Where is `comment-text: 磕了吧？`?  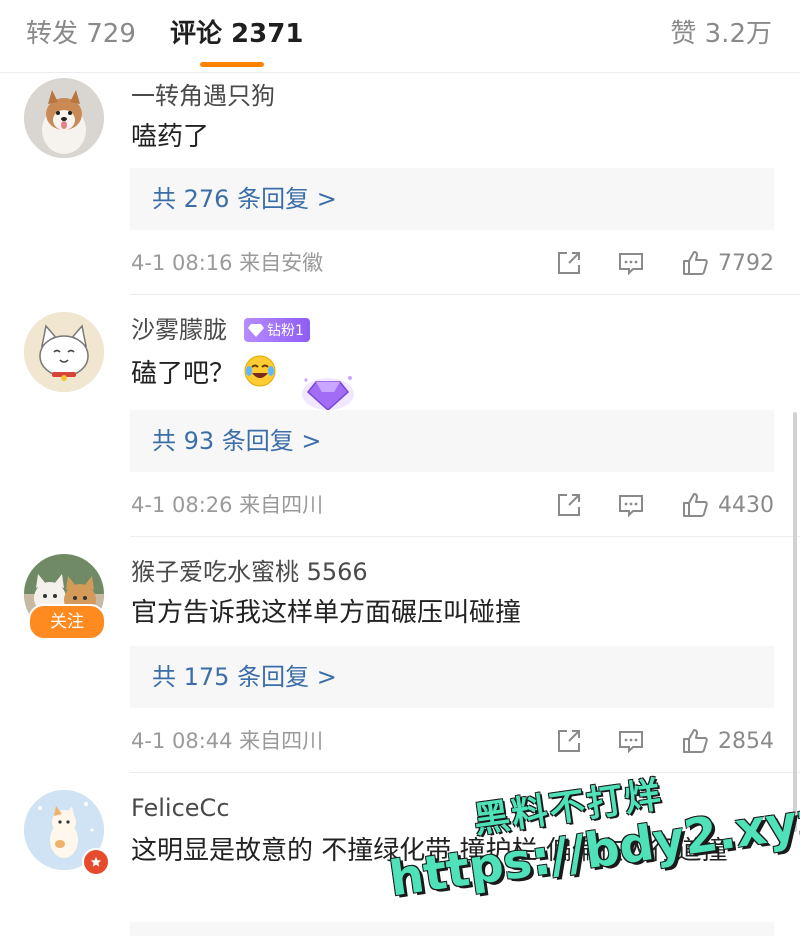
comment-text: 磕了吧？ is located at coordinates (451, 373).